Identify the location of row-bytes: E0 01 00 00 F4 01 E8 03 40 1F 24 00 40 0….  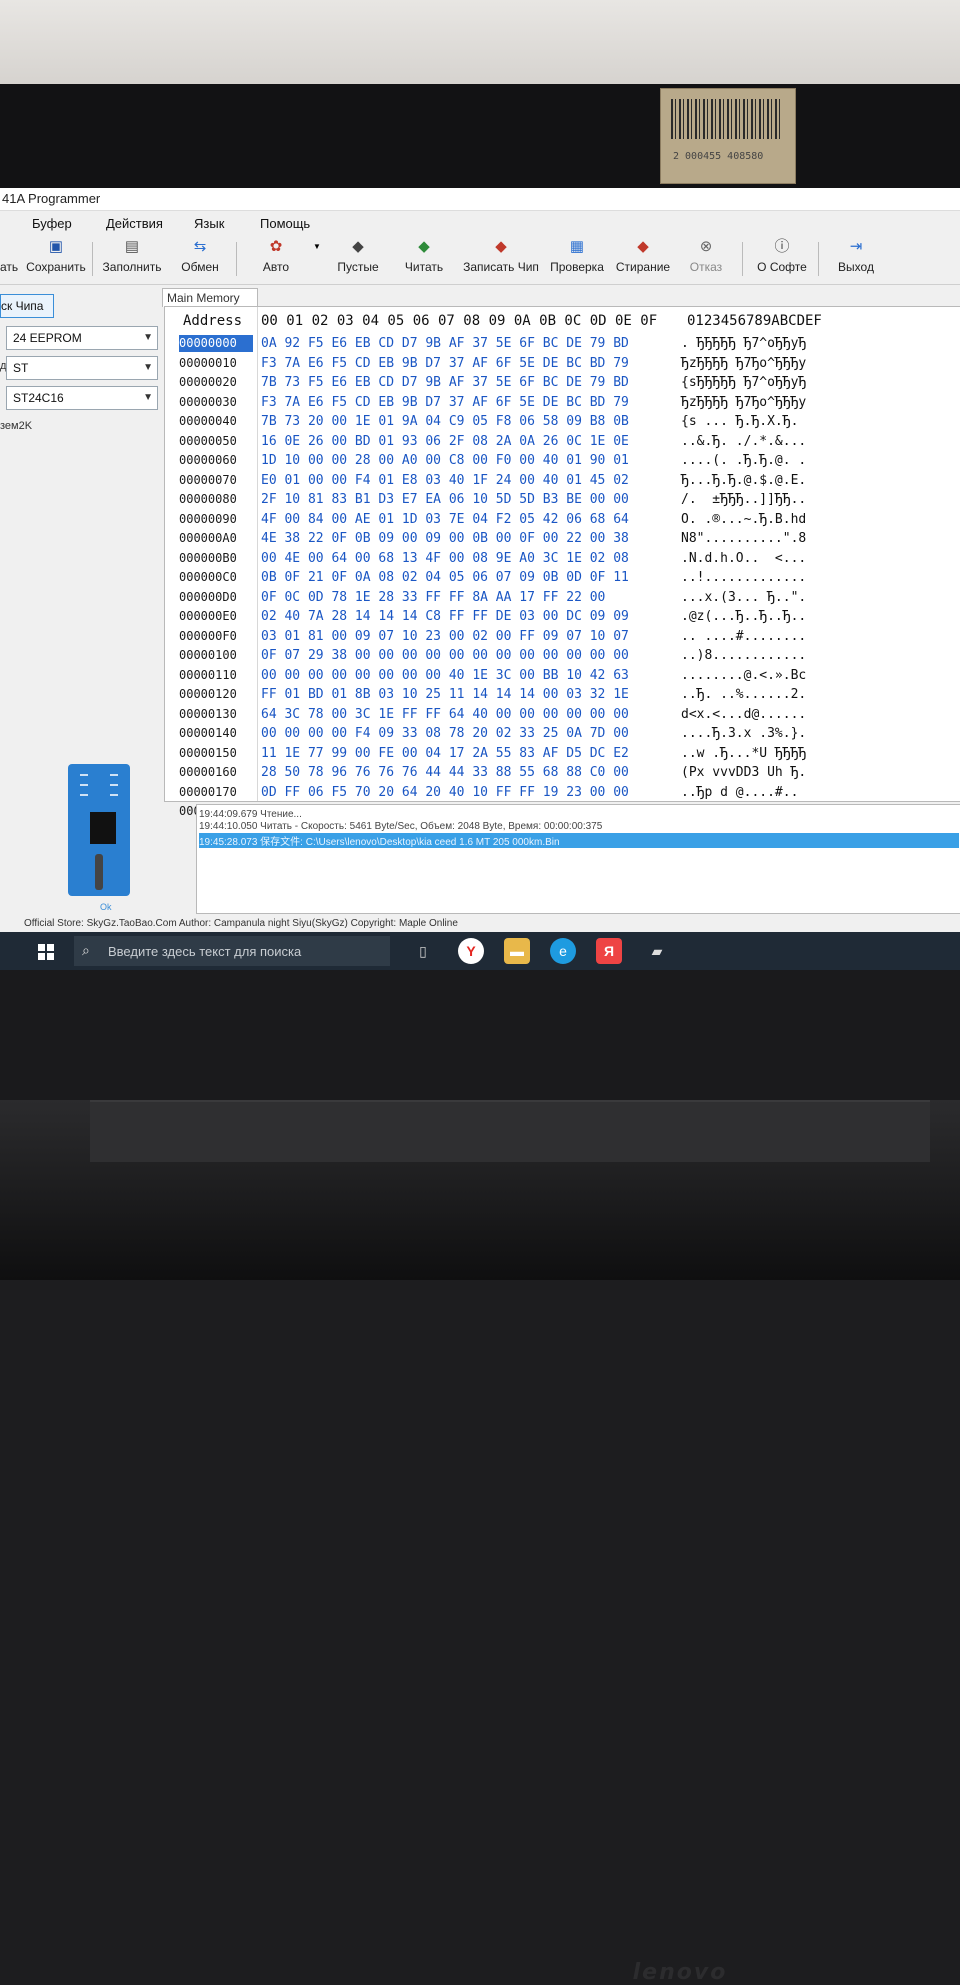
(445, 480).